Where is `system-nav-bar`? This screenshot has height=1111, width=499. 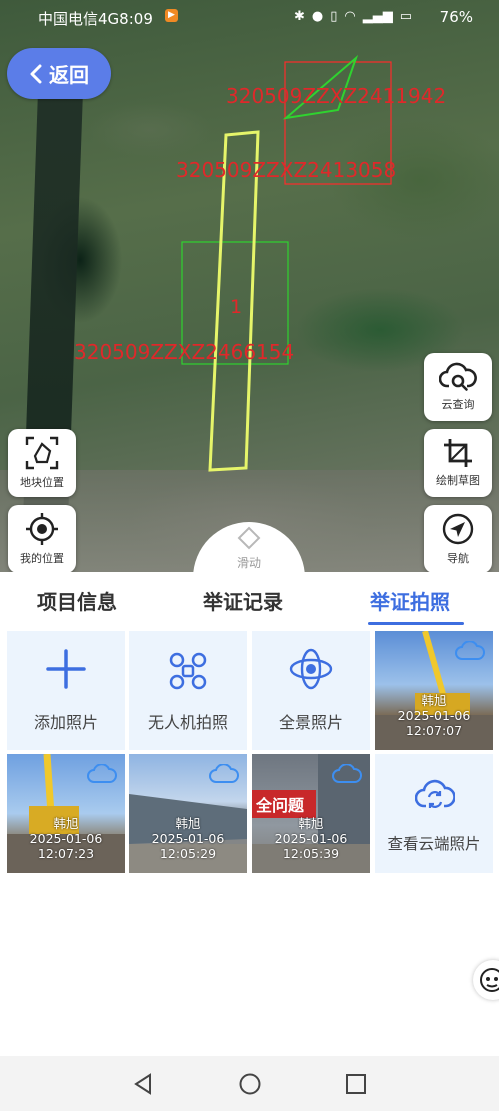 system-nav-bar is located at coordinates (249, 1083).